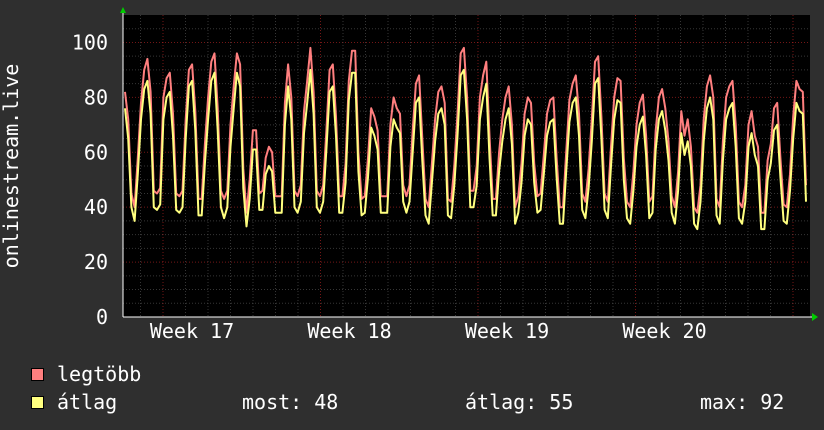 This screenshot has height=430, width=824. Describe the element at coordinates (519, 402) in the screenshot. I see `stat-average: átlag: 55` at that location.